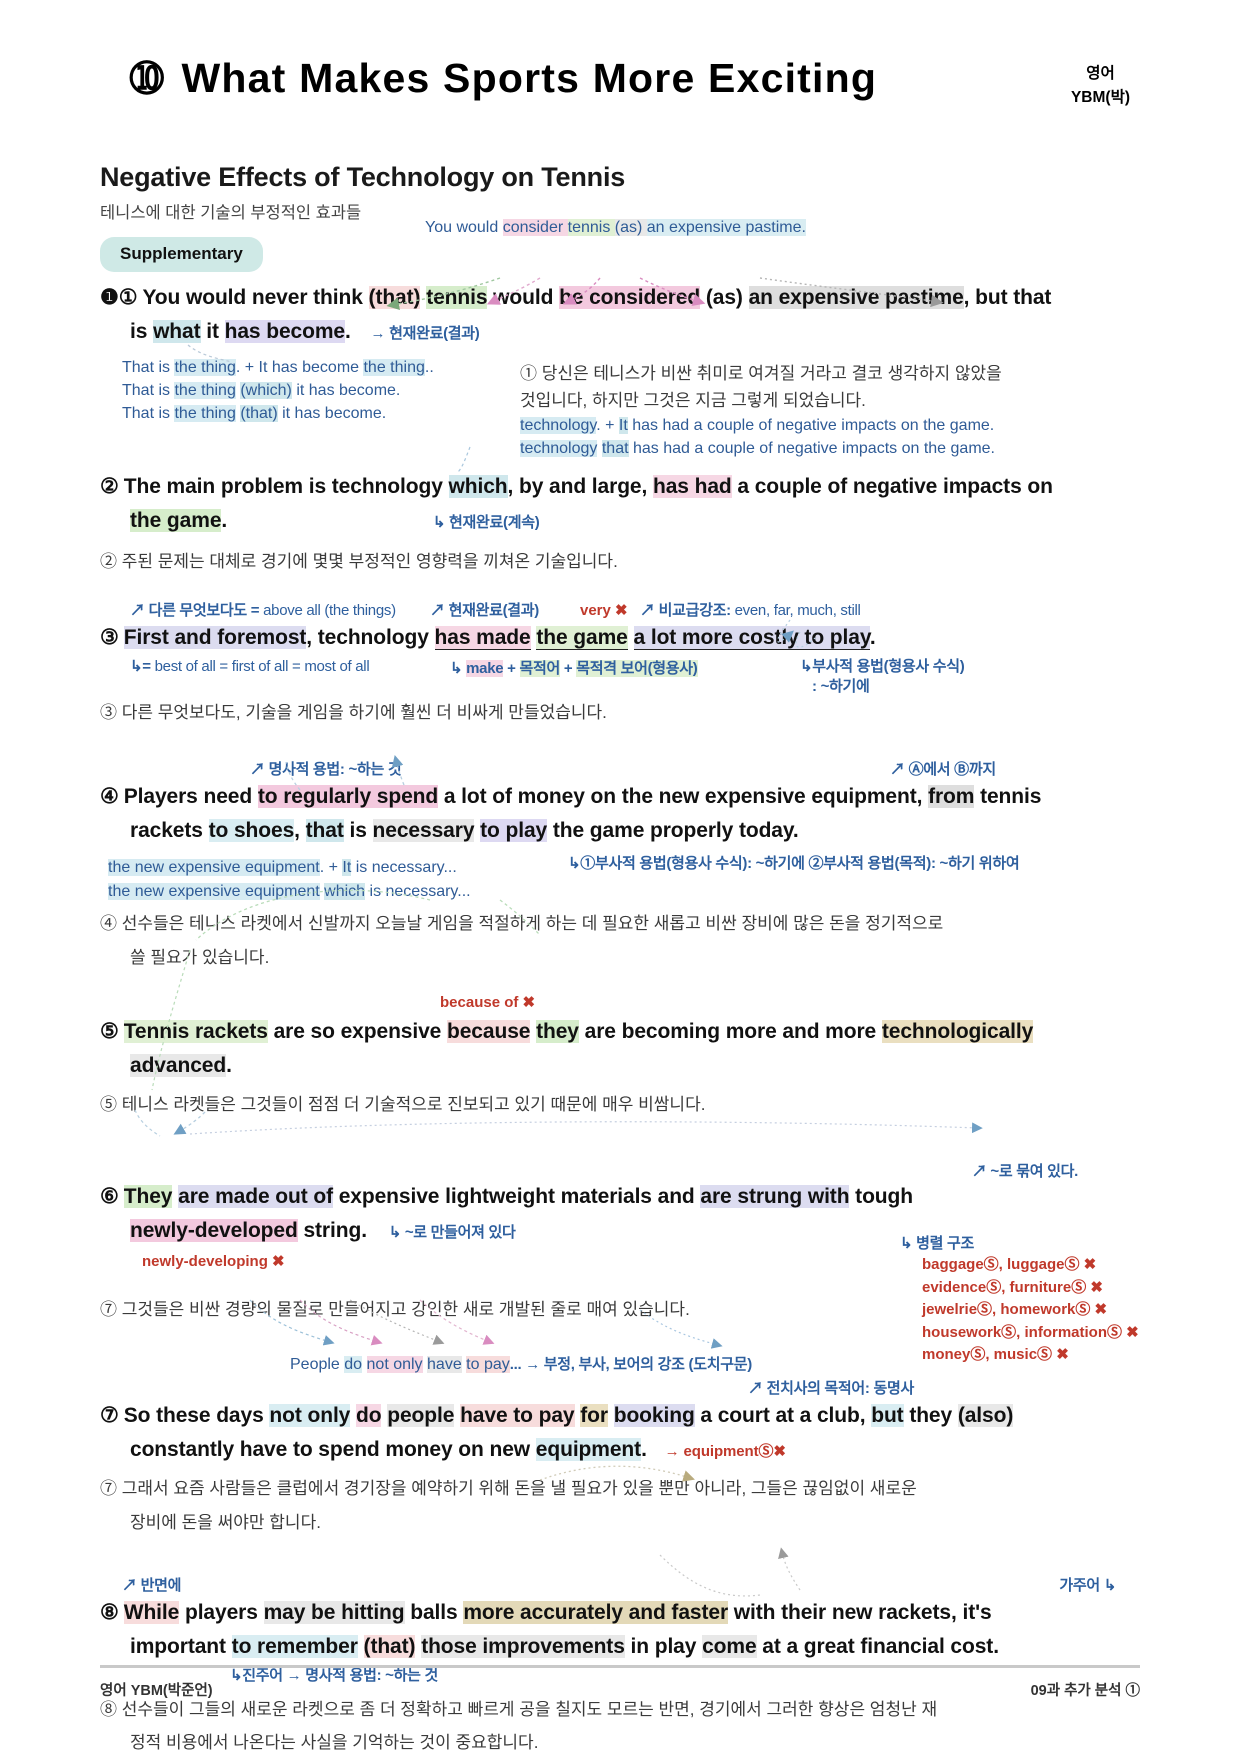  Describe the element at coordinates (488, 1002) in the screenshot. I see `s5-ann-because-of: because of ✖` at that location.